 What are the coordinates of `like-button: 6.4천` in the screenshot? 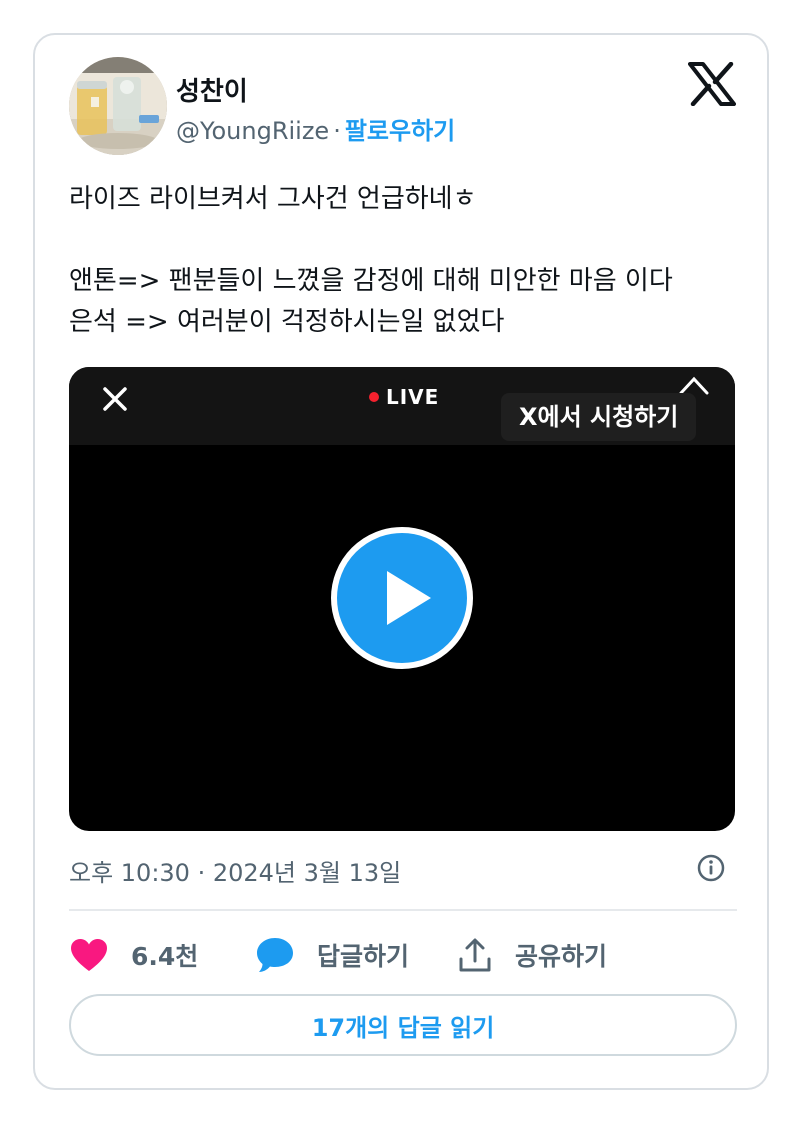 It's located at (133, 955).